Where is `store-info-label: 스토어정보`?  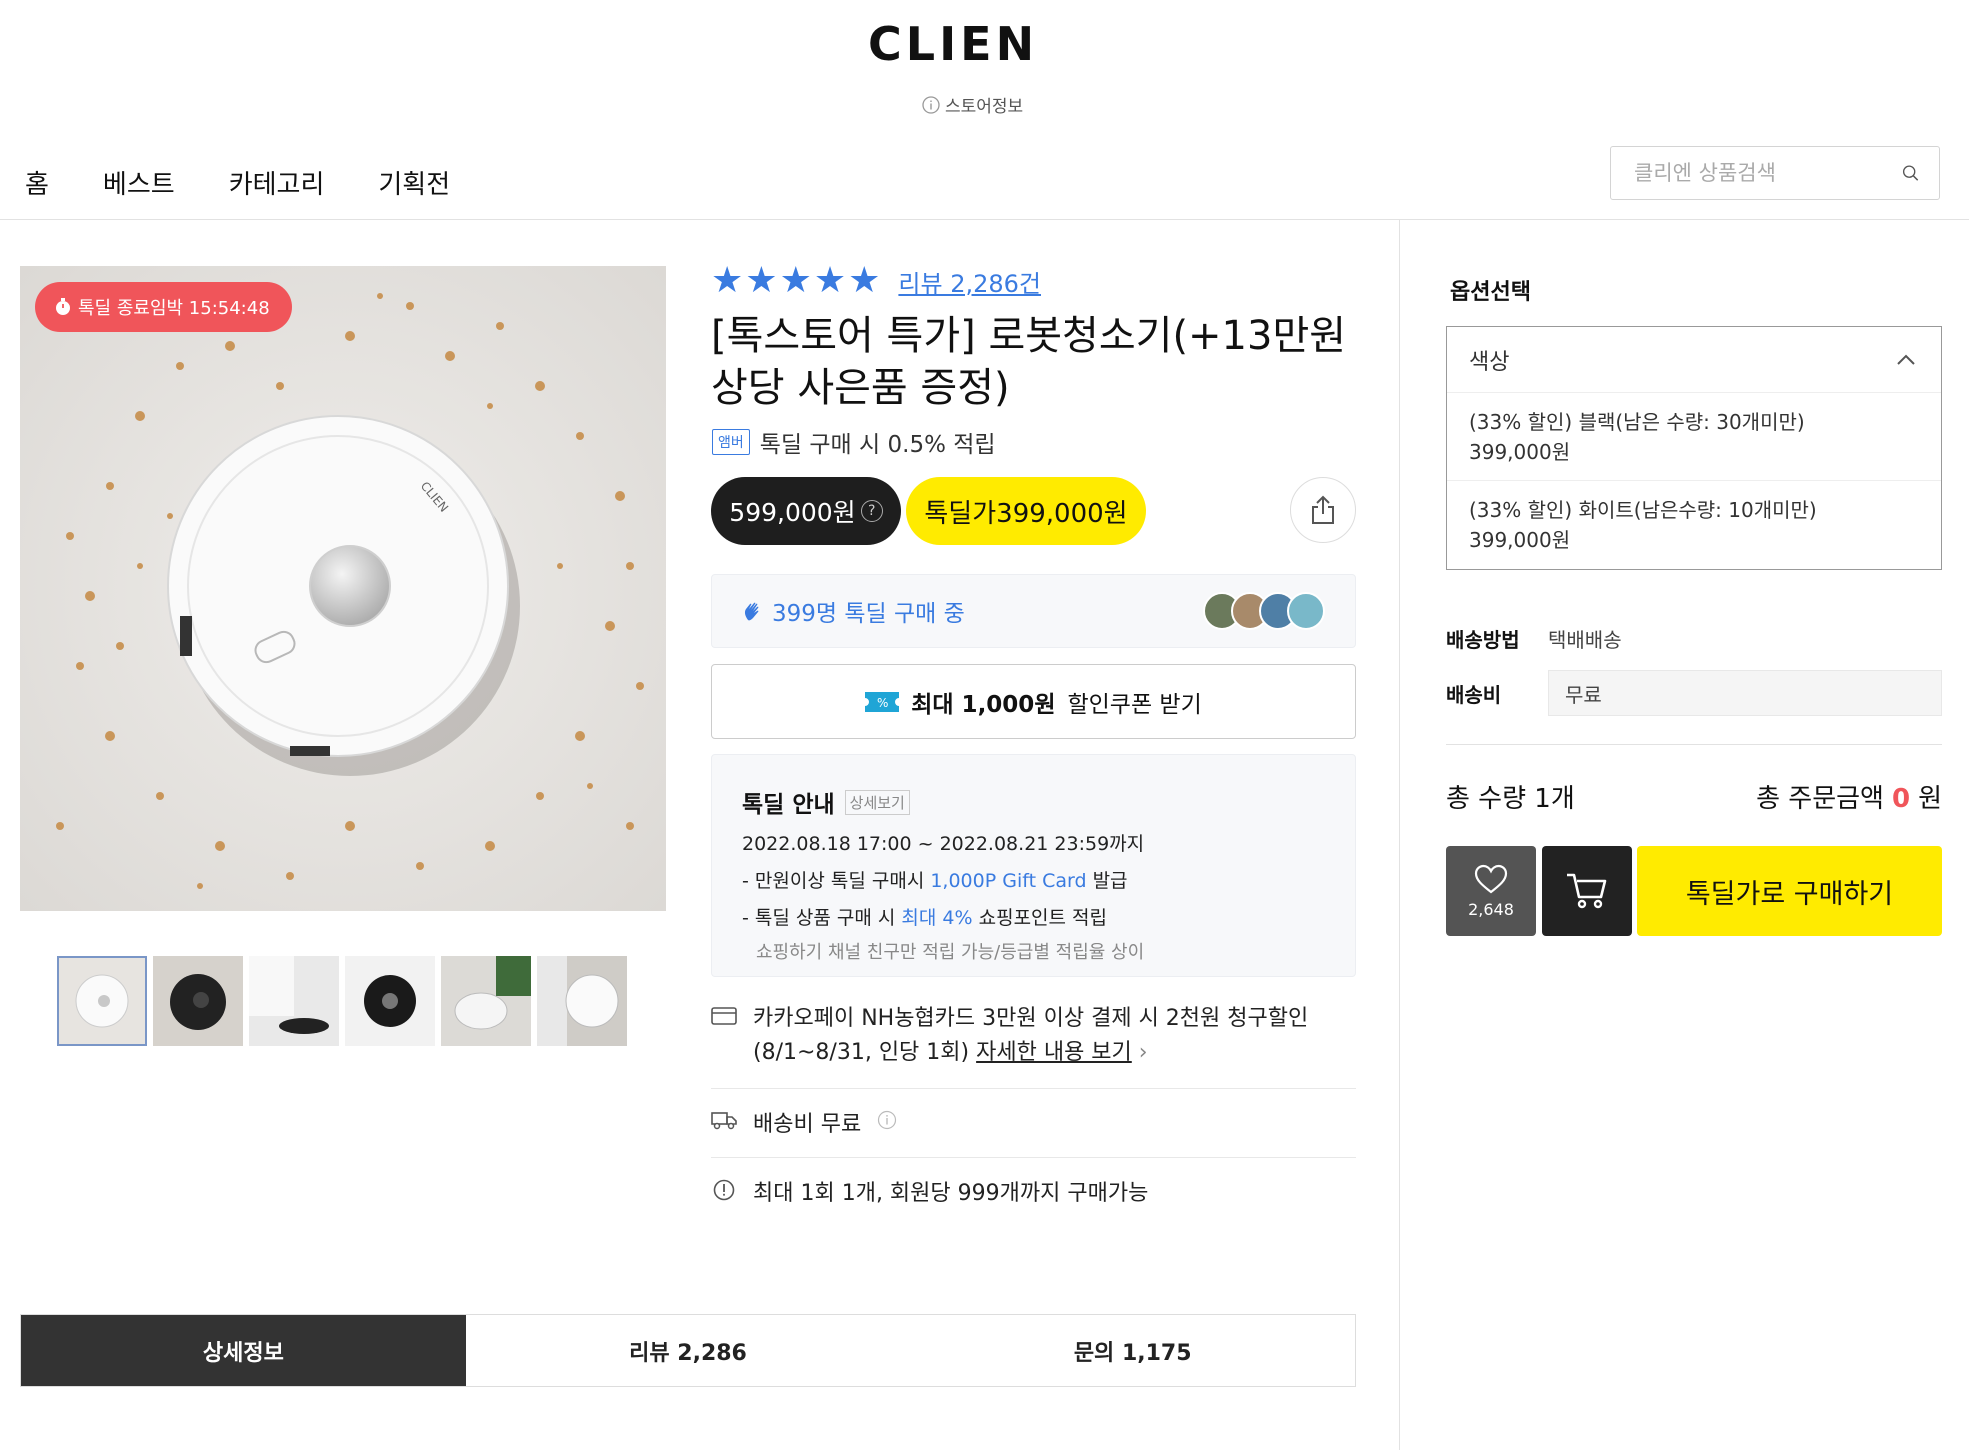 store-info-label: 스토어정보 is located at coordinates (984, 107).